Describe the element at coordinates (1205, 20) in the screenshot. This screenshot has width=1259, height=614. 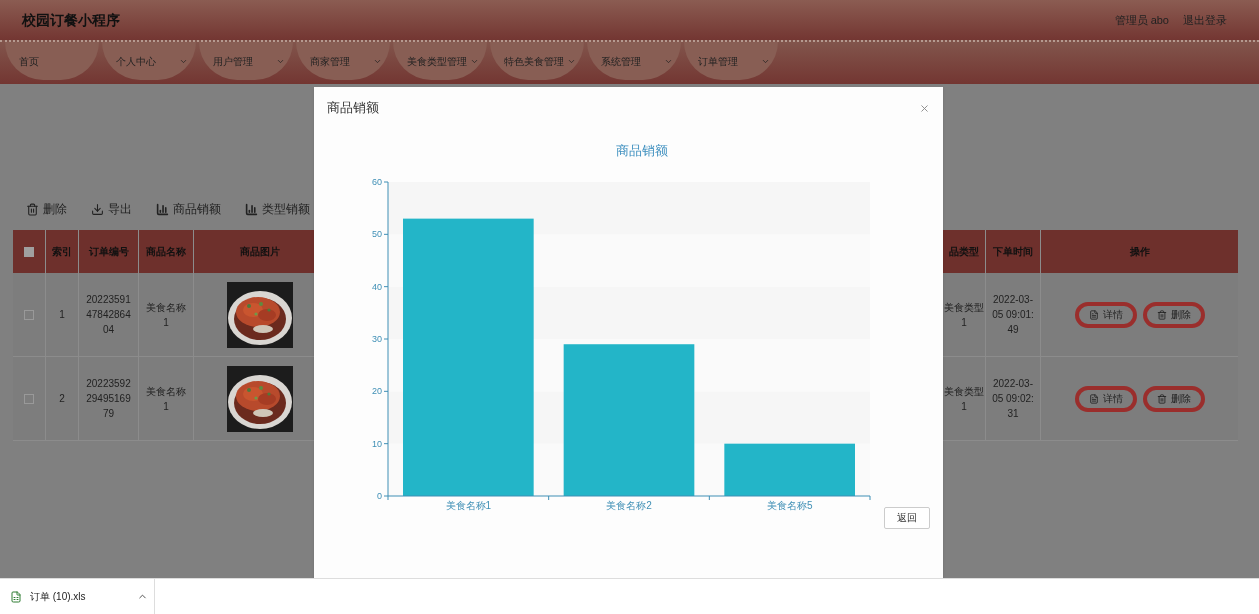
I see `logout-link: 退出登录` at that location.